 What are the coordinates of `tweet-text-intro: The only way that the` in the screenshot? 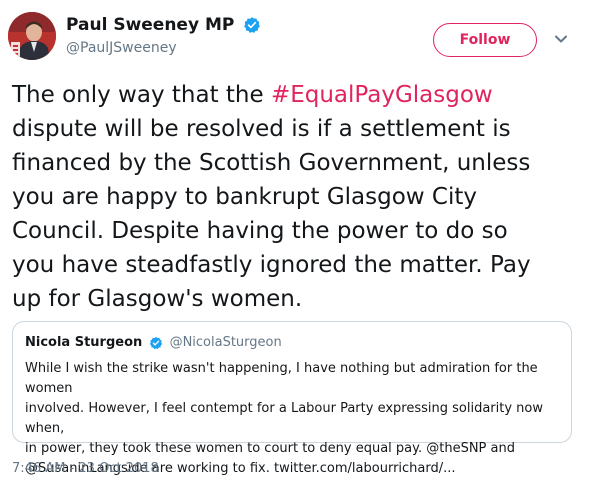 It's located at (141, 95).